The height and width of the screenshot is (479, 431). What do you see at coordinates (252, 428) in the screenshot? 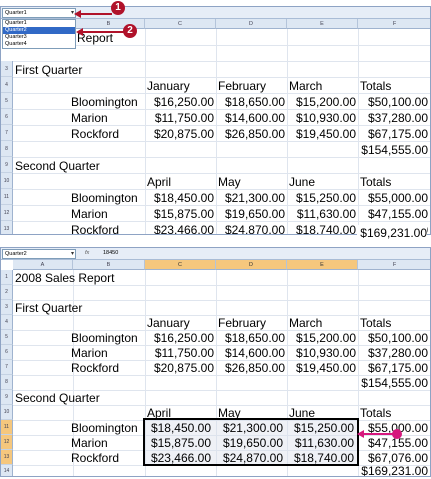
I see `value-cell: $21,300.00` at bounding box center [252, 428].